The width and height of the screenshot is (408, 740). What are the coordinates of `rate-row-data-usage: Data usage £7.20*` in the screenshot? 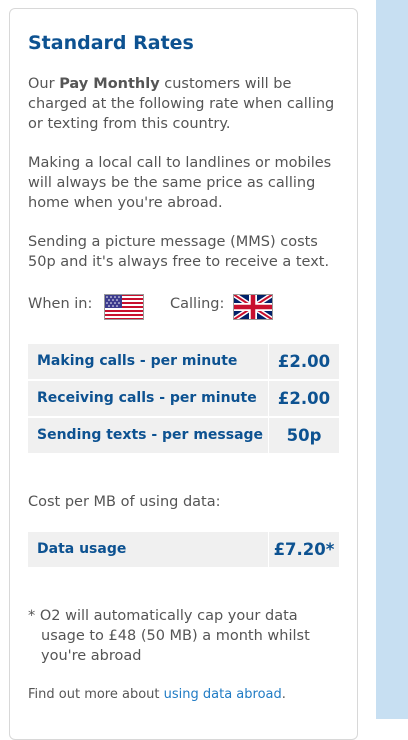 It's located at (183, 549).